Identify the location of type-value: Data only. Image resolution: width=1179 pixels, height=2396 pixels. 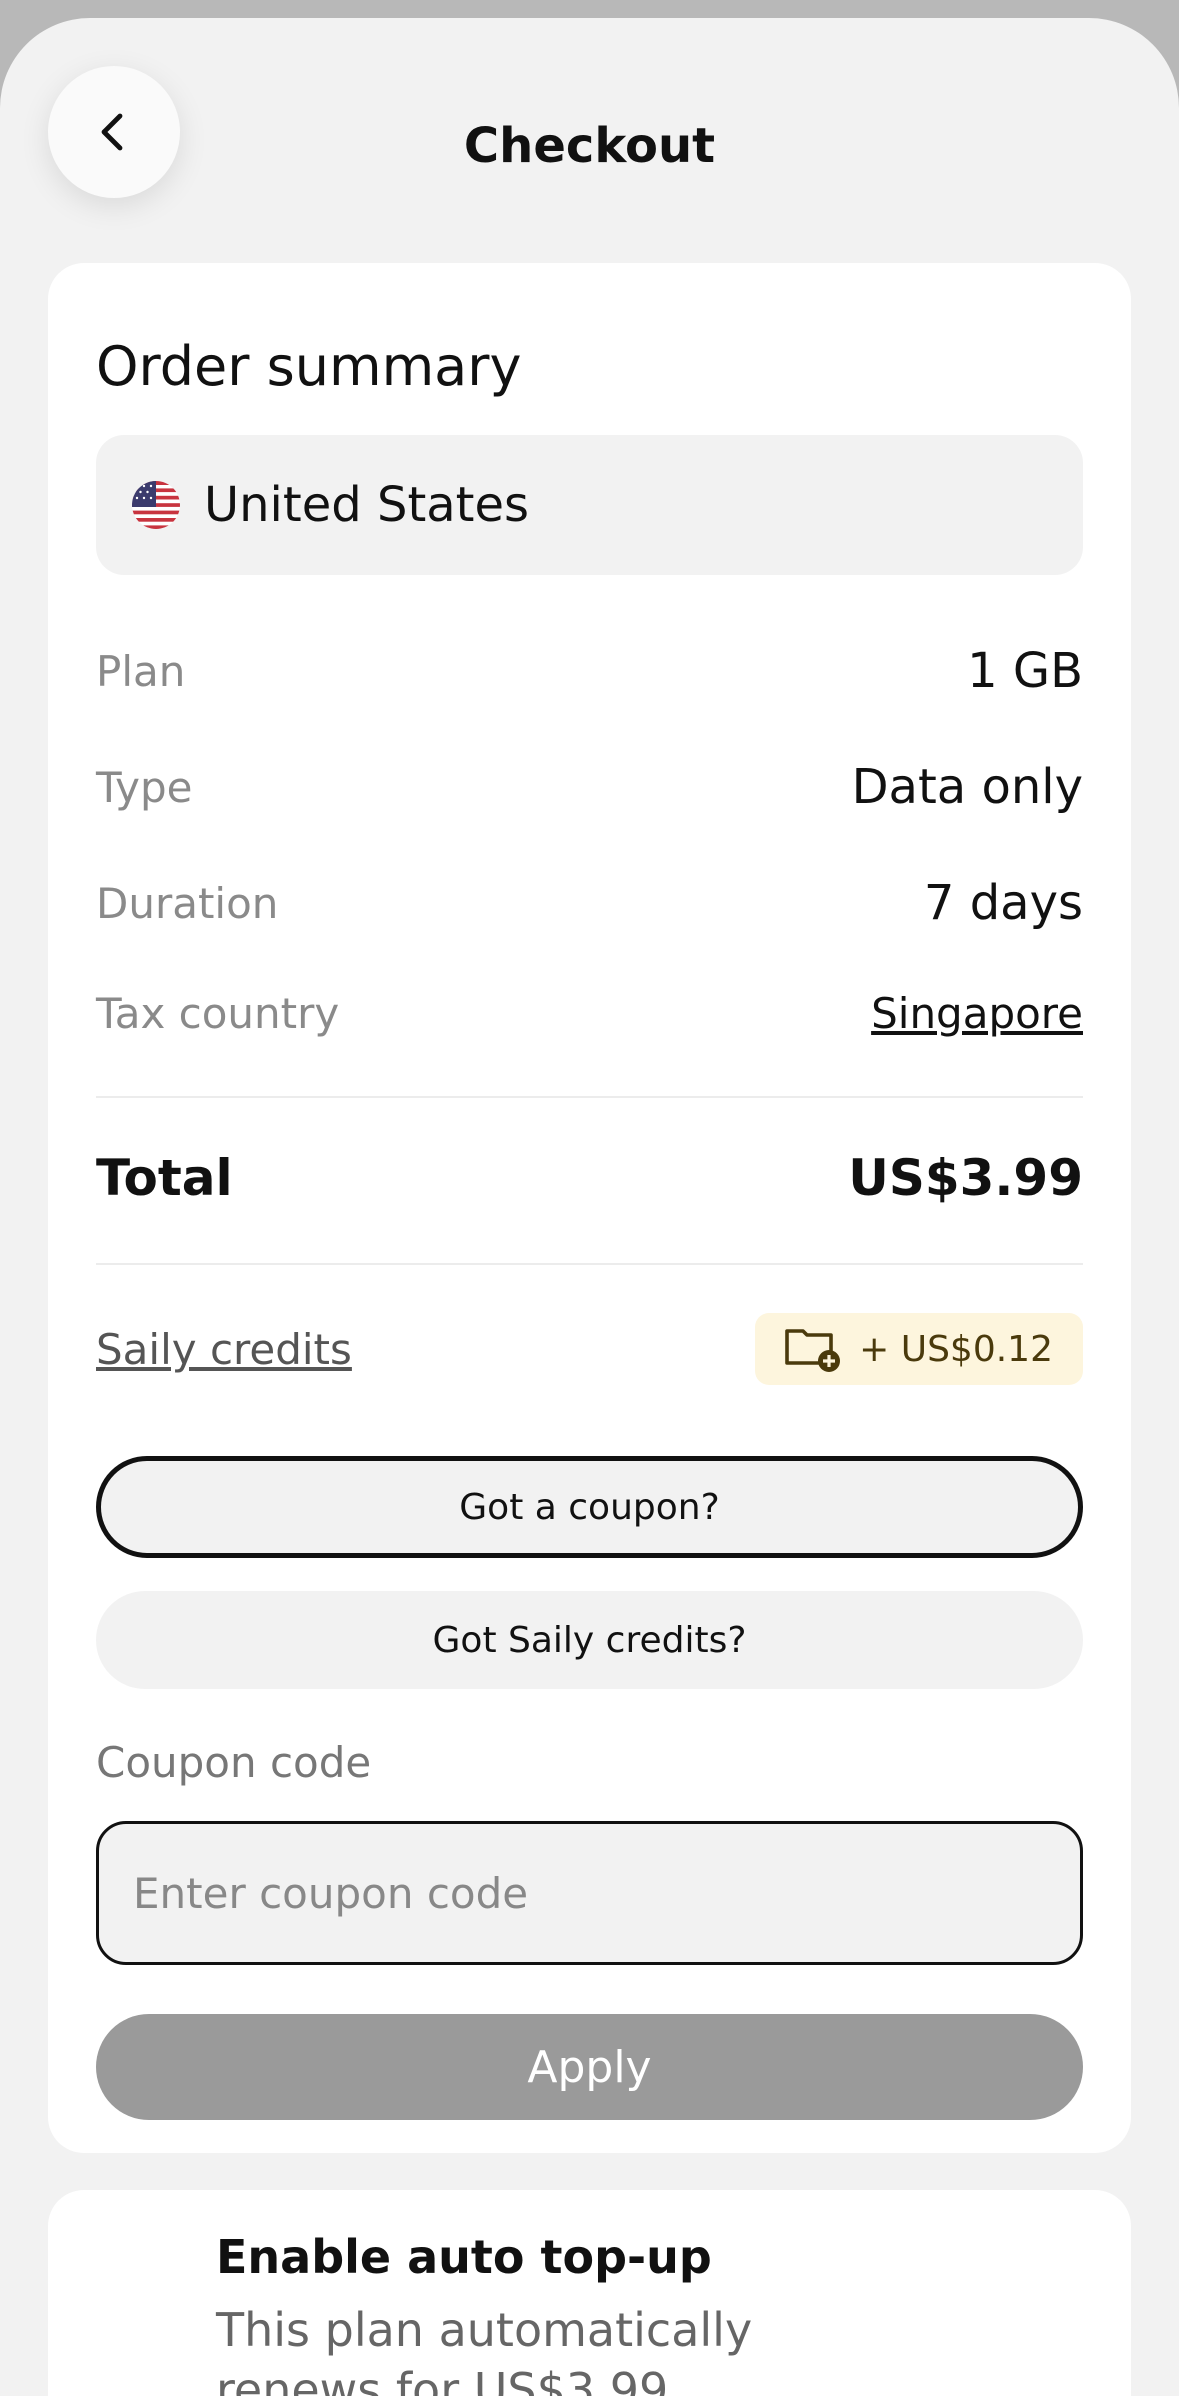
(967, 787).